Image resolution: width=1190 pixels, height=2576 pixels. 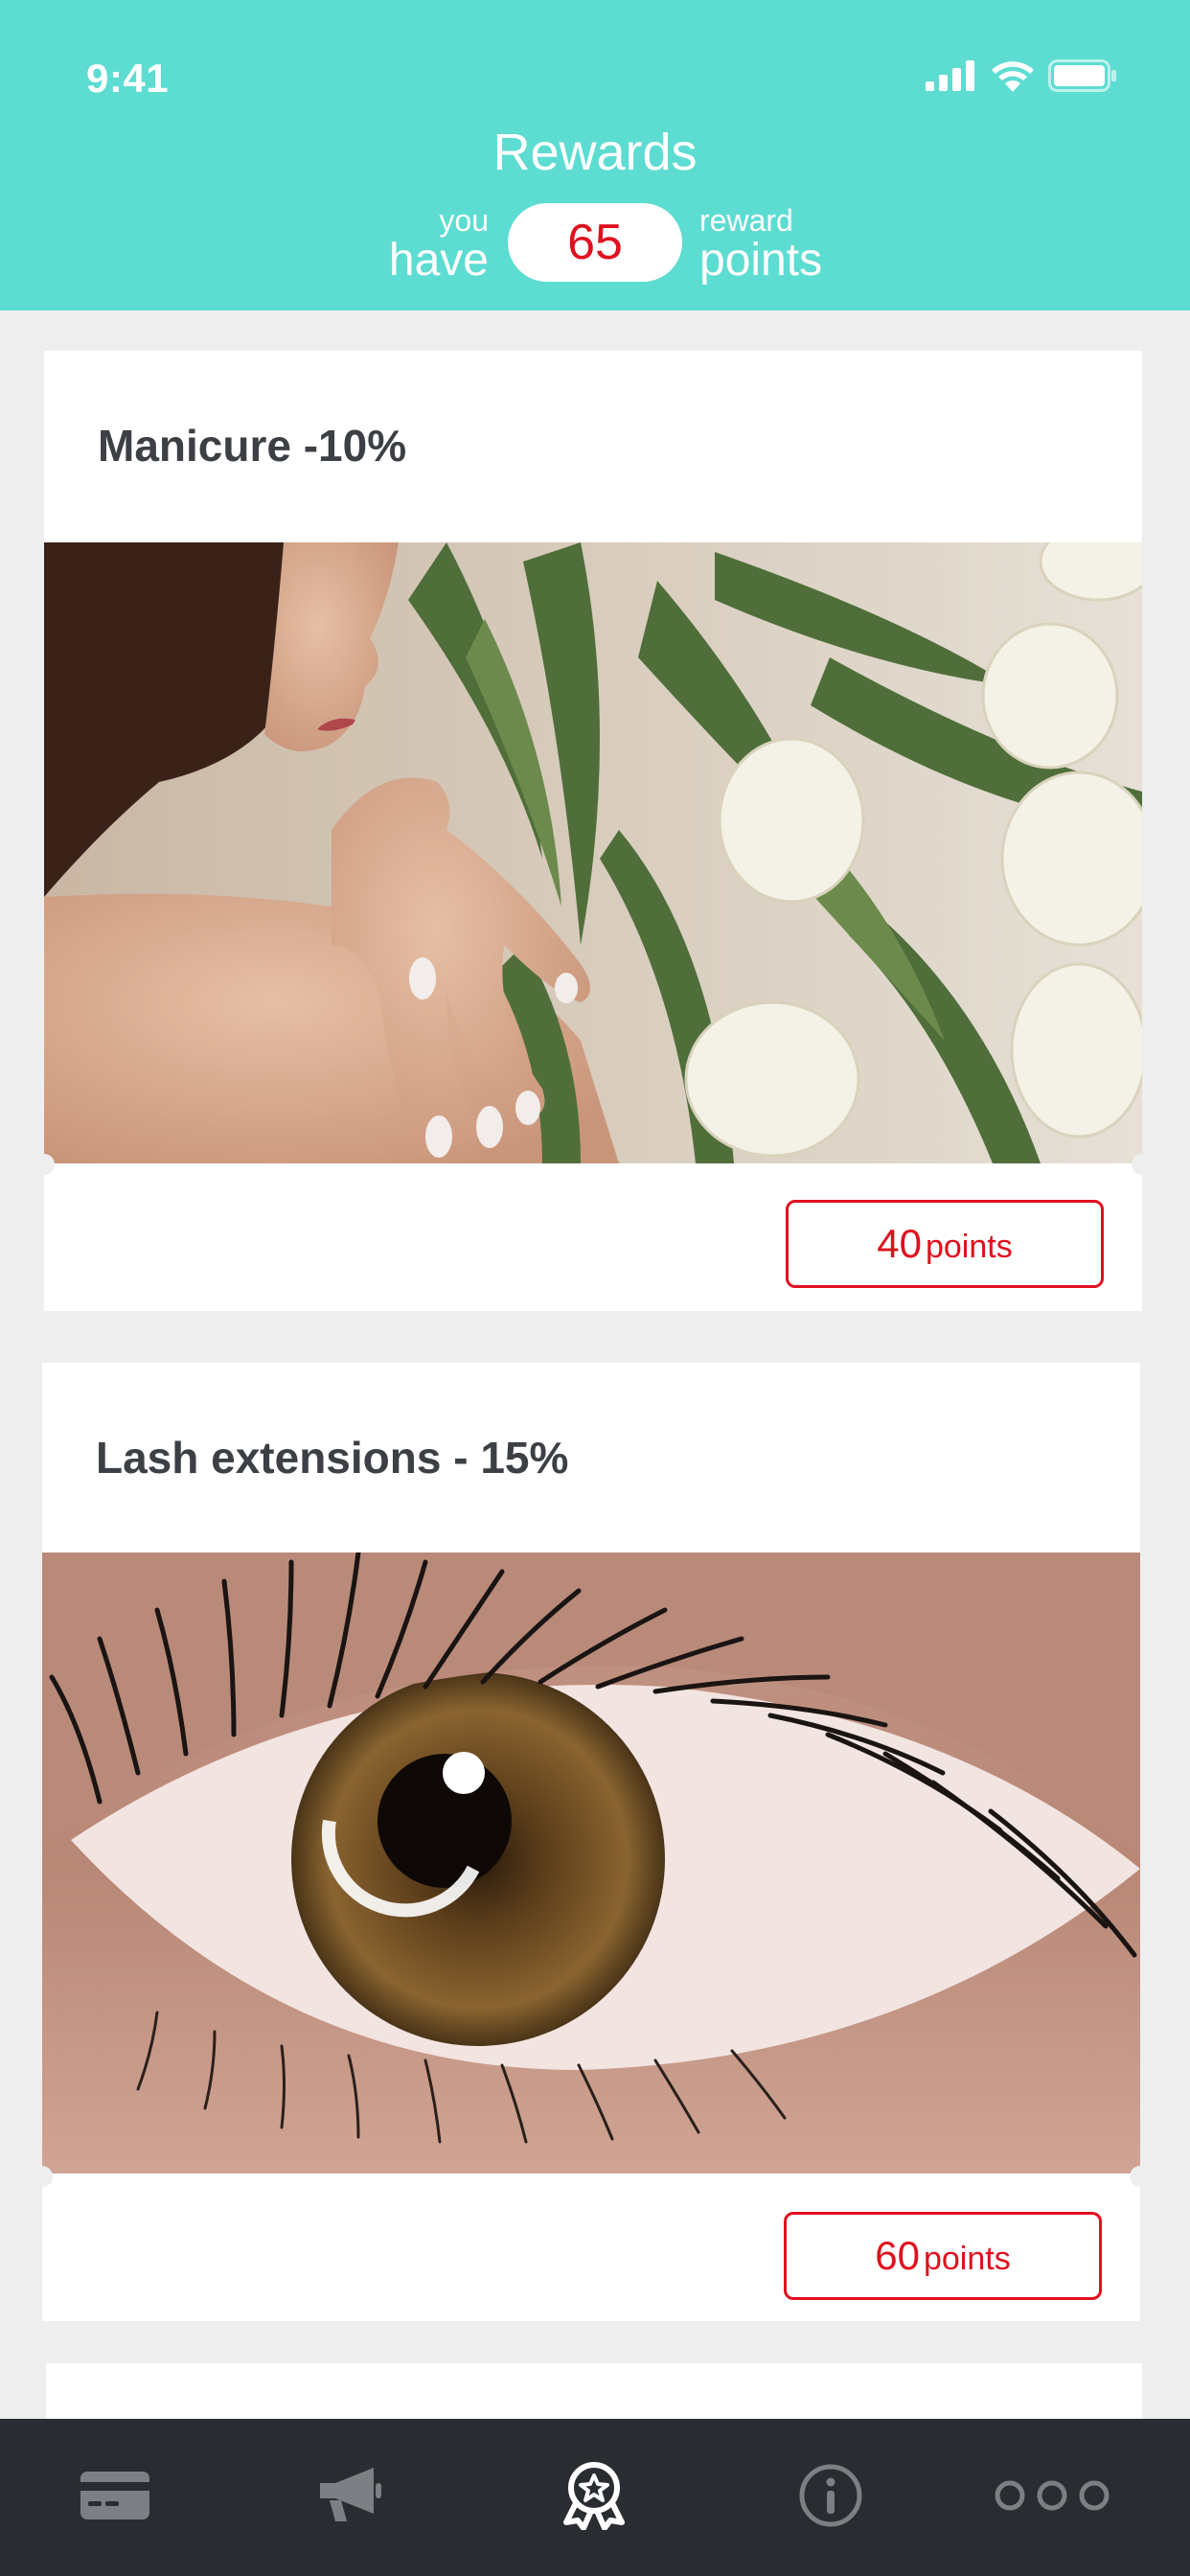 I want to click on points-summary: you have 65 reward points, so click(x=595, y=242).